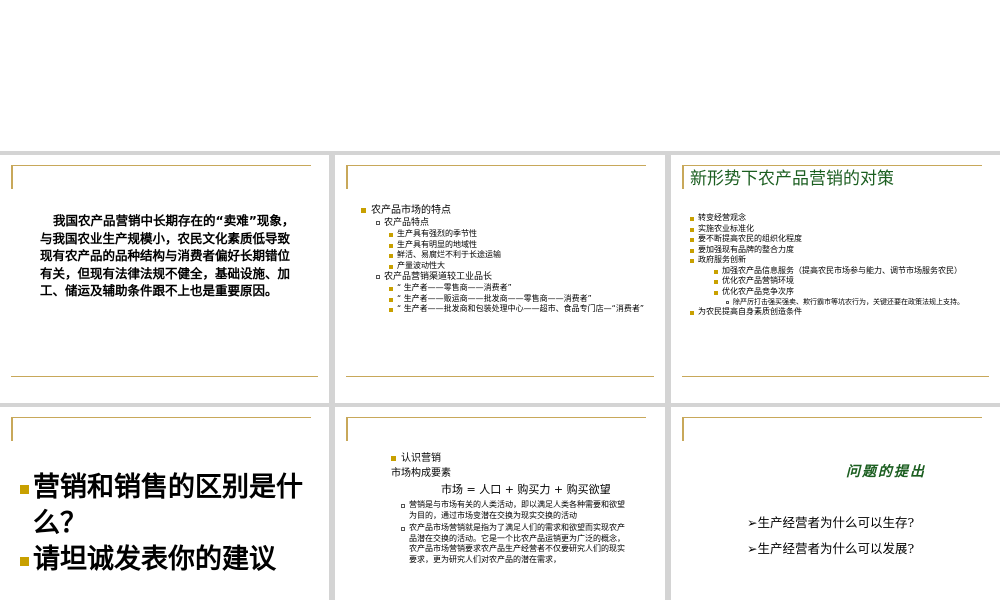 Image resolution: width=1000 pixels, height=600 pixels. I want to click on list-item: 生产具有明显的地域性, so click(522, 245).